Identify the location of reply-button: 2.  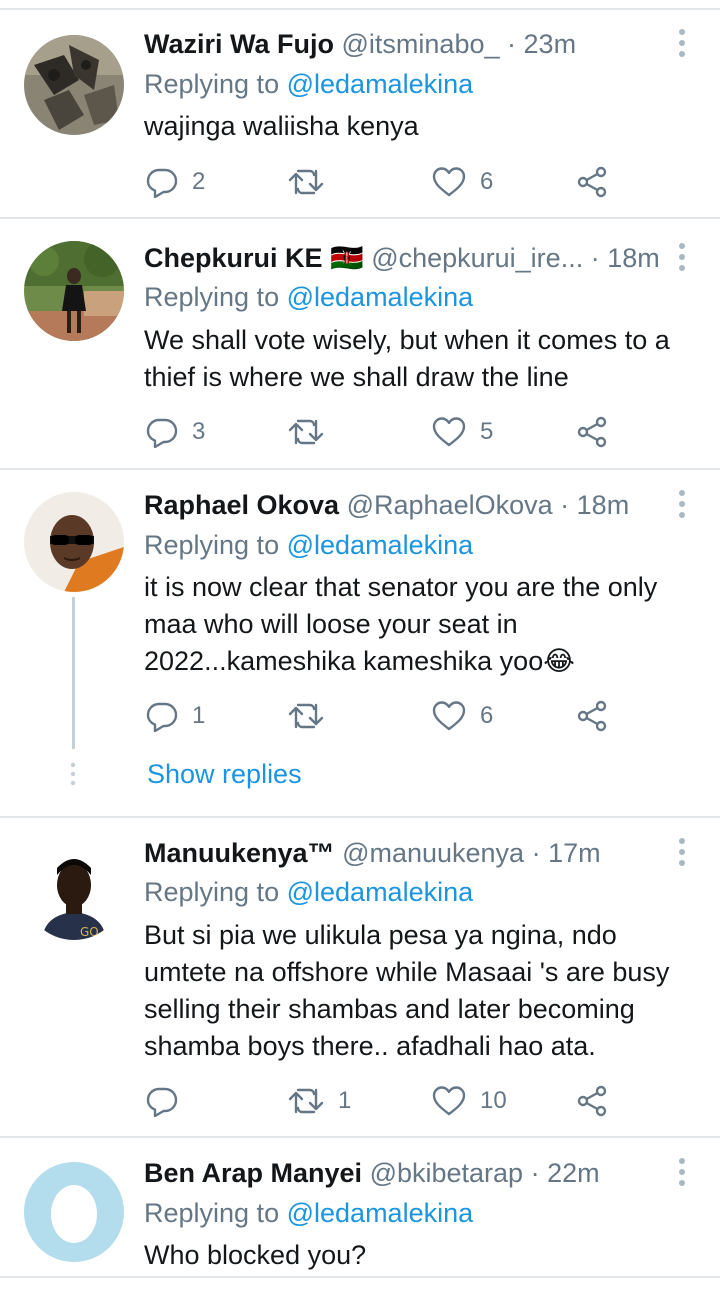
(175, 182).